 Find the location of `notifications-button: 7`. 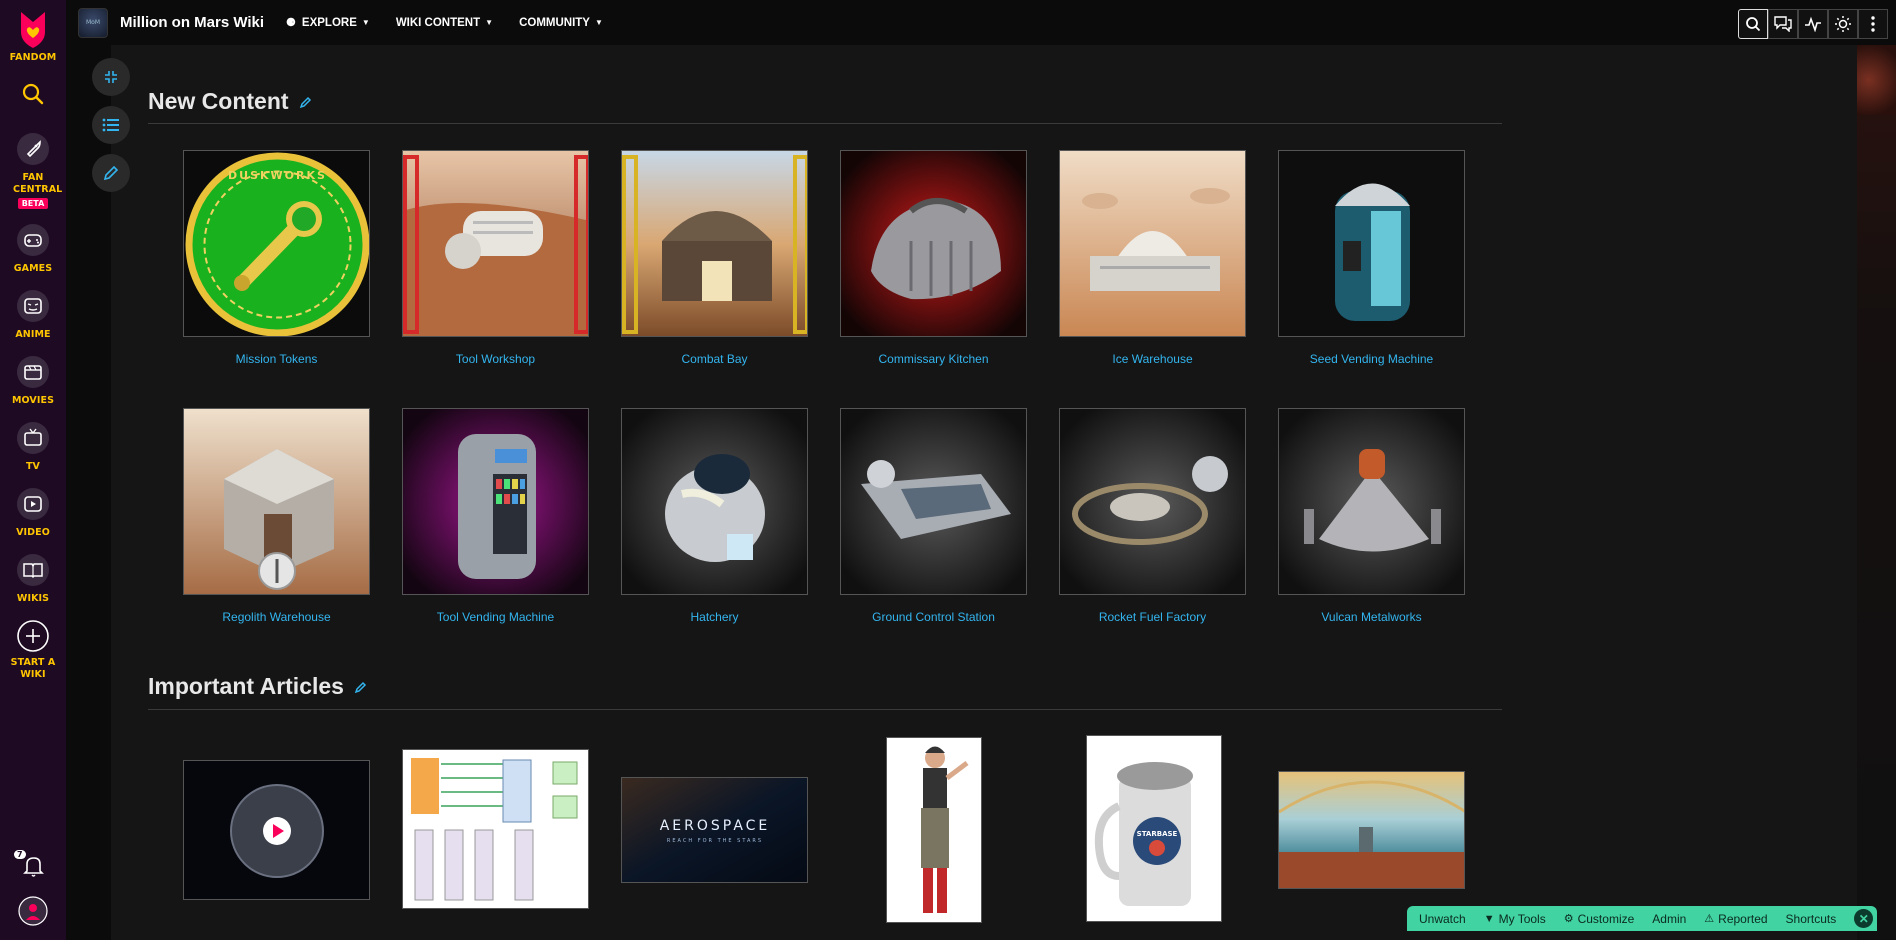

notifications-button: 7 is located at coordinates (33, 865).